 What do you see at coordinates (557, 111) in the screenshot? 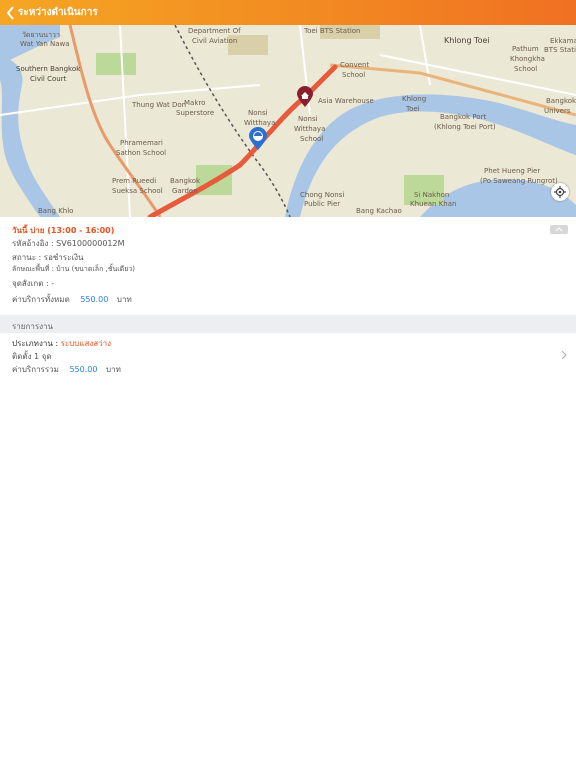
I see `map-label: Univers` at bounding box center [557, 111].